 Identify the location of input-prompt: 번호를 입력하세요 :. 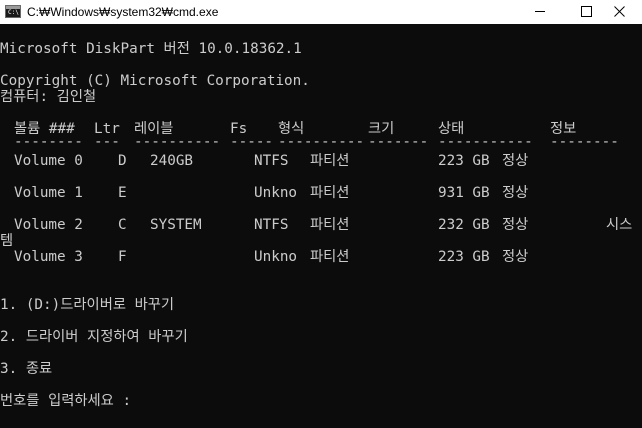
(65, 401).